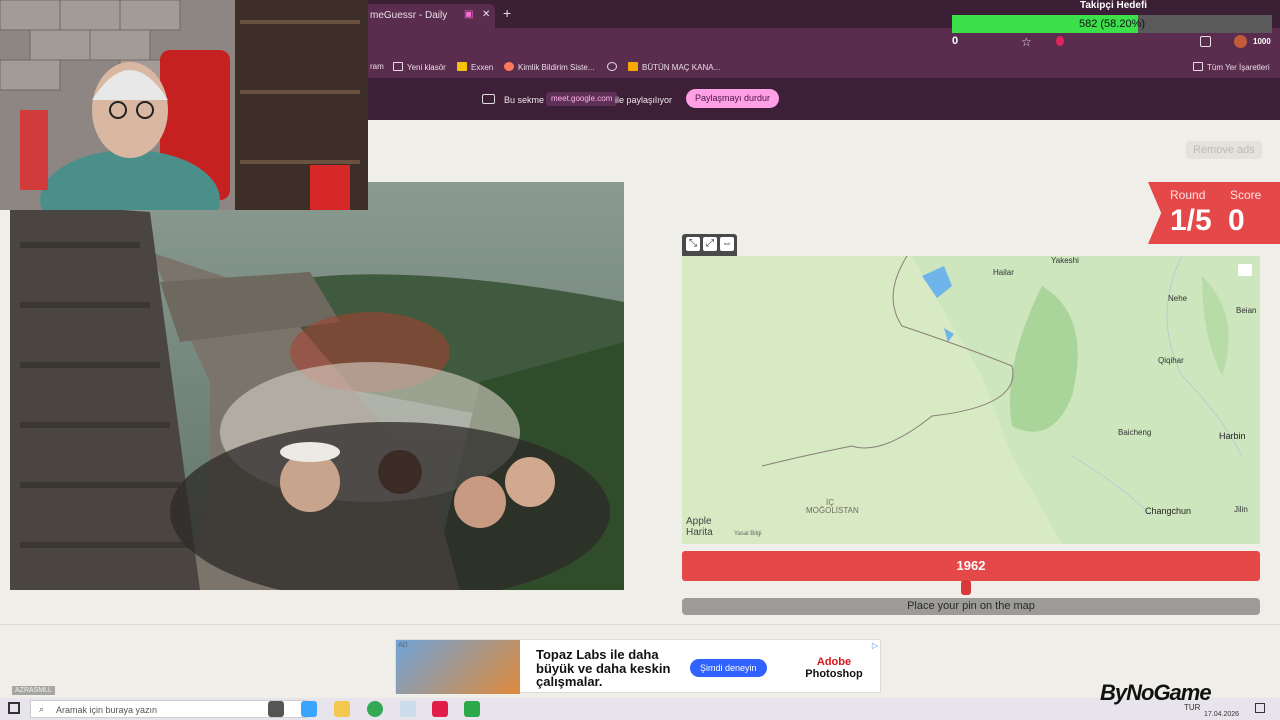  Describe the element at coordinates (748, 534) in the screenshot. I see `legal-link: Yasal Bilgi` at that location.